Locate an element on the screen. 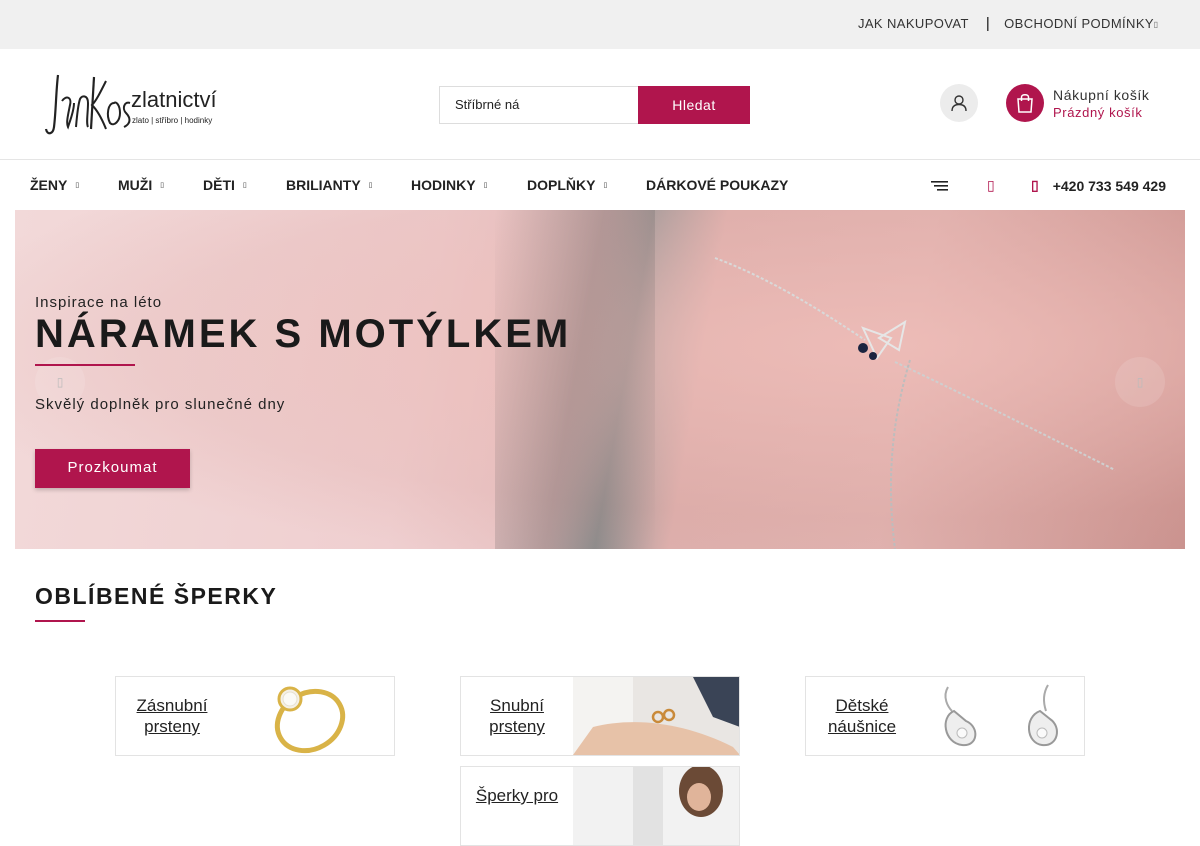 Image resolution: width=1200 pixels, height=846 pixels. nav-item-label: BRILIANTY is located at coordinates (323, 185).